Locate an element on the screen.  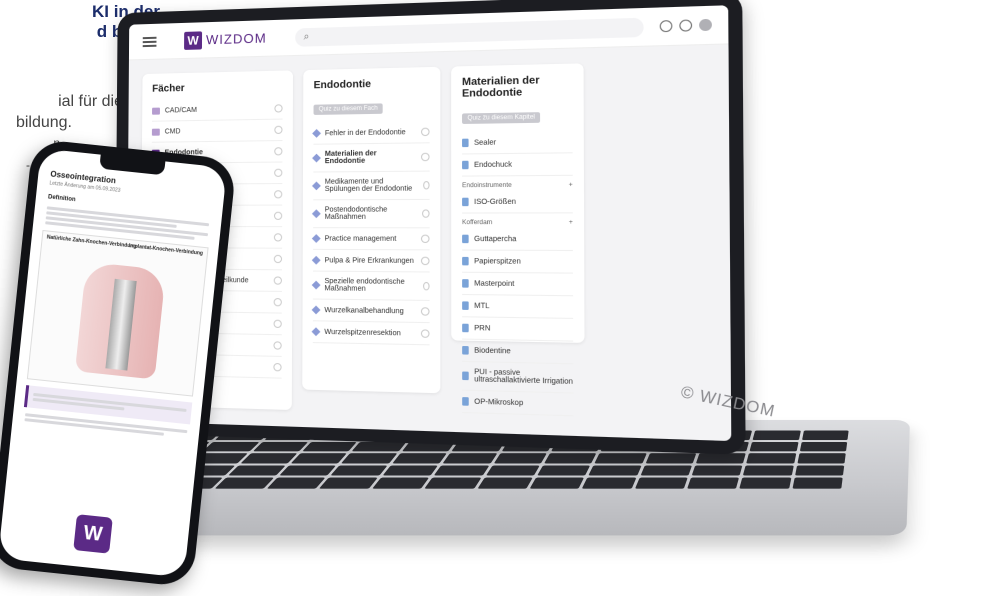
app-logo: W WIZDOM is located at coordinates (225, 39).